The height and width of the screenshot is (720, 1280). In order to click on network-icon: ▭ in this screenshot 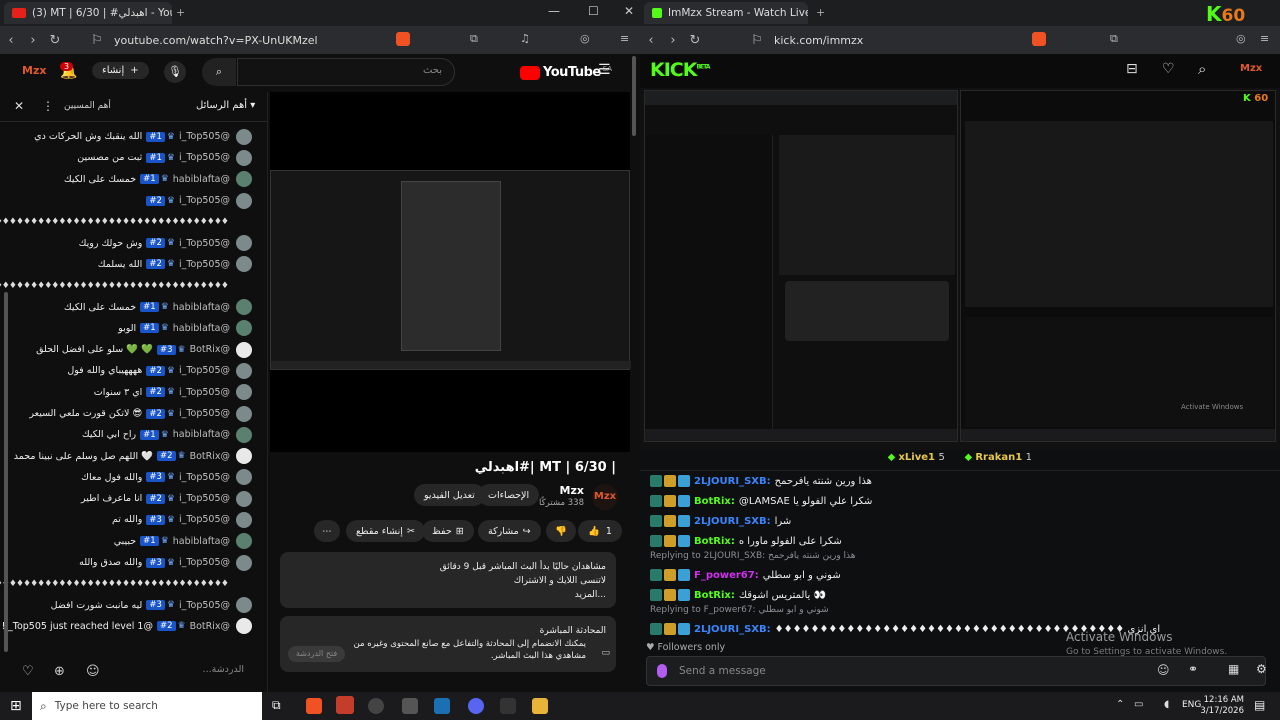, I will do `click(1138, 704)`.